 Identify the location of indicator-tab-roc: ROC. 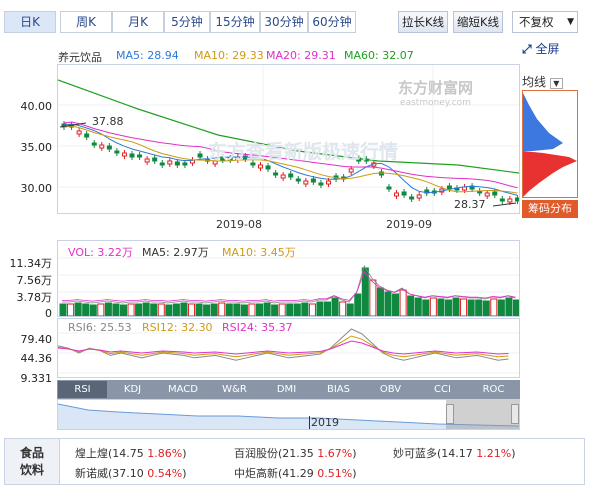
(493, 389).